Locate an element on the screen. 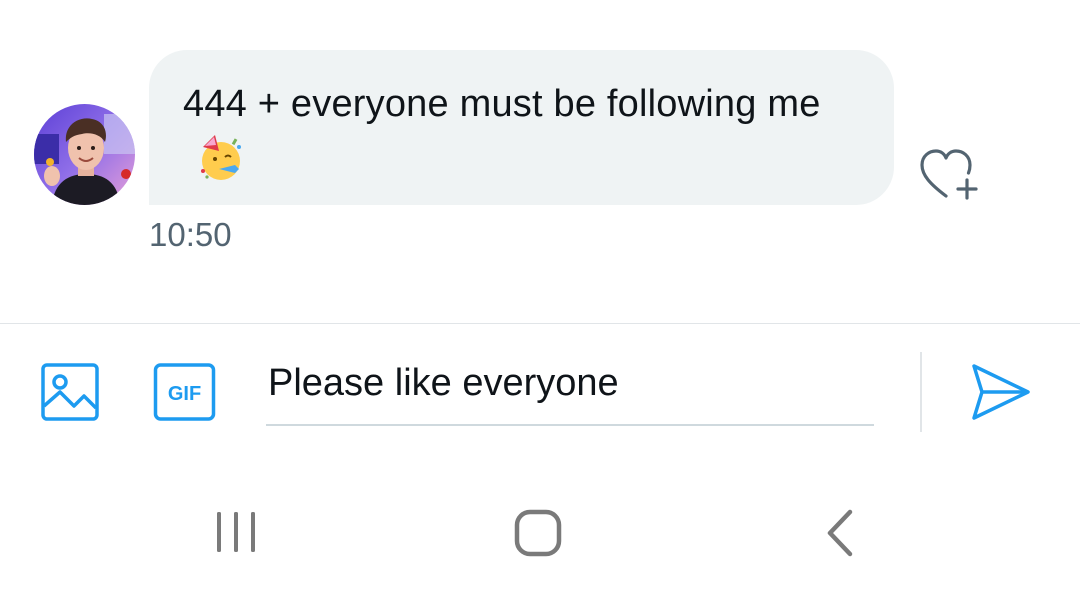  send-separator is located at coordinates (921, 392).